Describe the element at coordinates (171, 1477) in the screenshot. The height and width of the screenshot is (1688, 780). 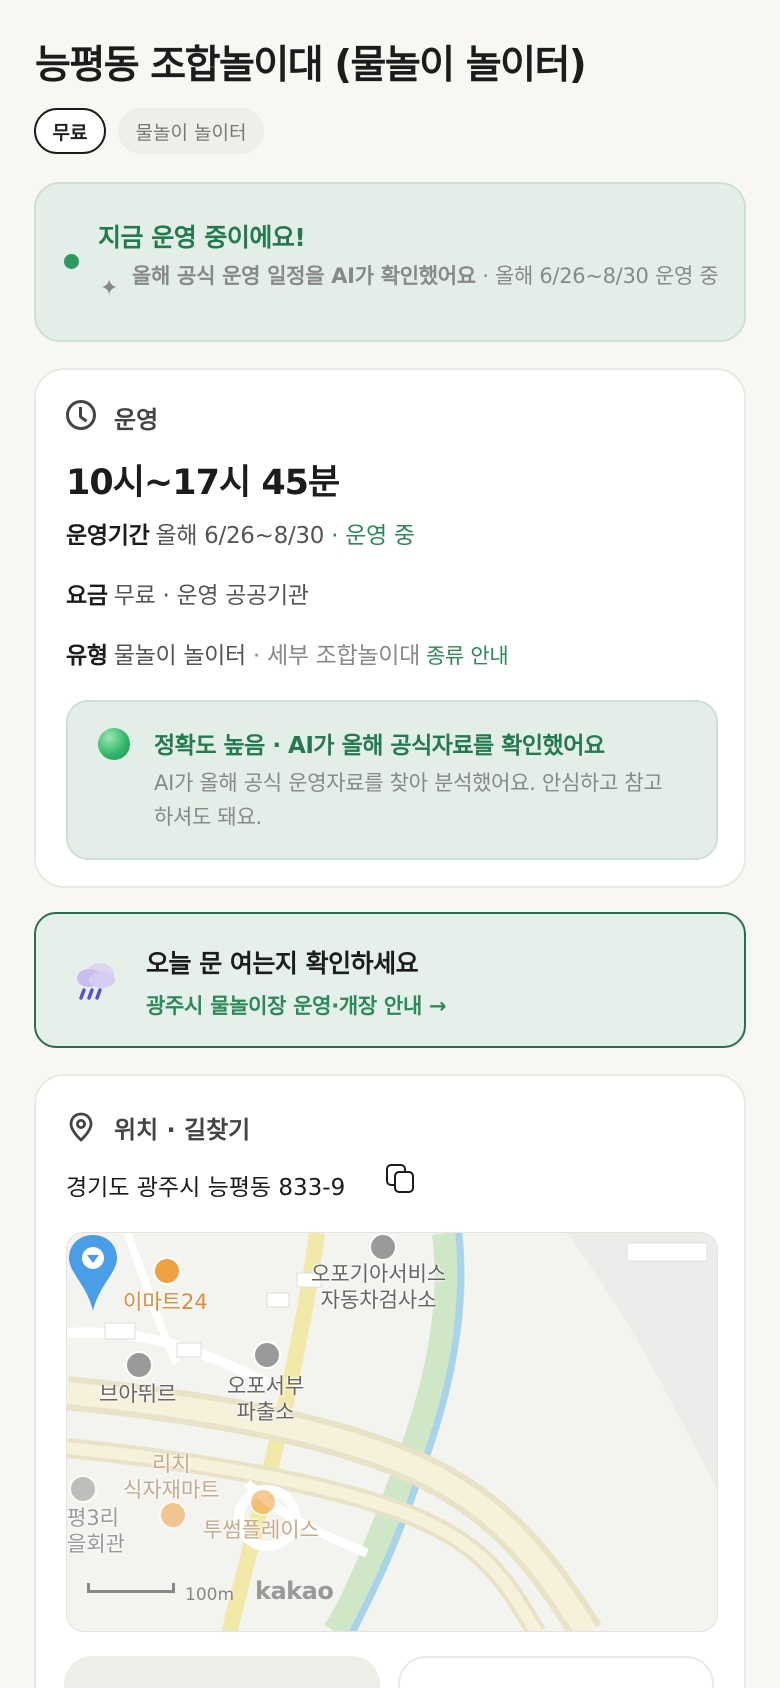
I see `map-label-rich: 리치 식자재마트` at that location.